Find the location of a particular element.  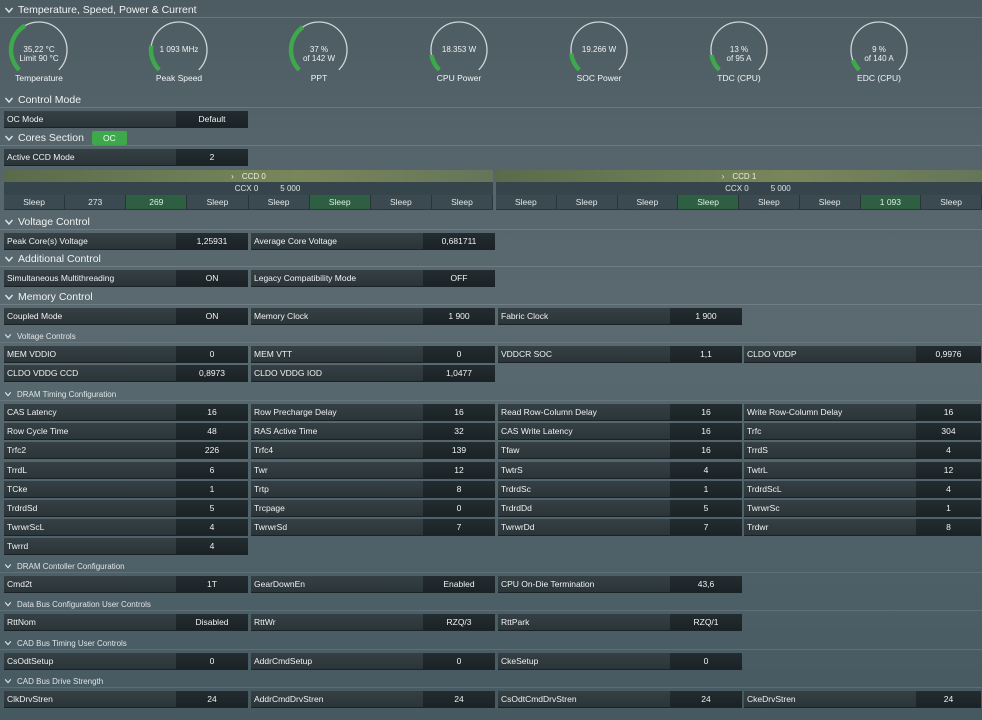

setting-row: CsOdtSetup 0 is located at coordinates (126, 661).